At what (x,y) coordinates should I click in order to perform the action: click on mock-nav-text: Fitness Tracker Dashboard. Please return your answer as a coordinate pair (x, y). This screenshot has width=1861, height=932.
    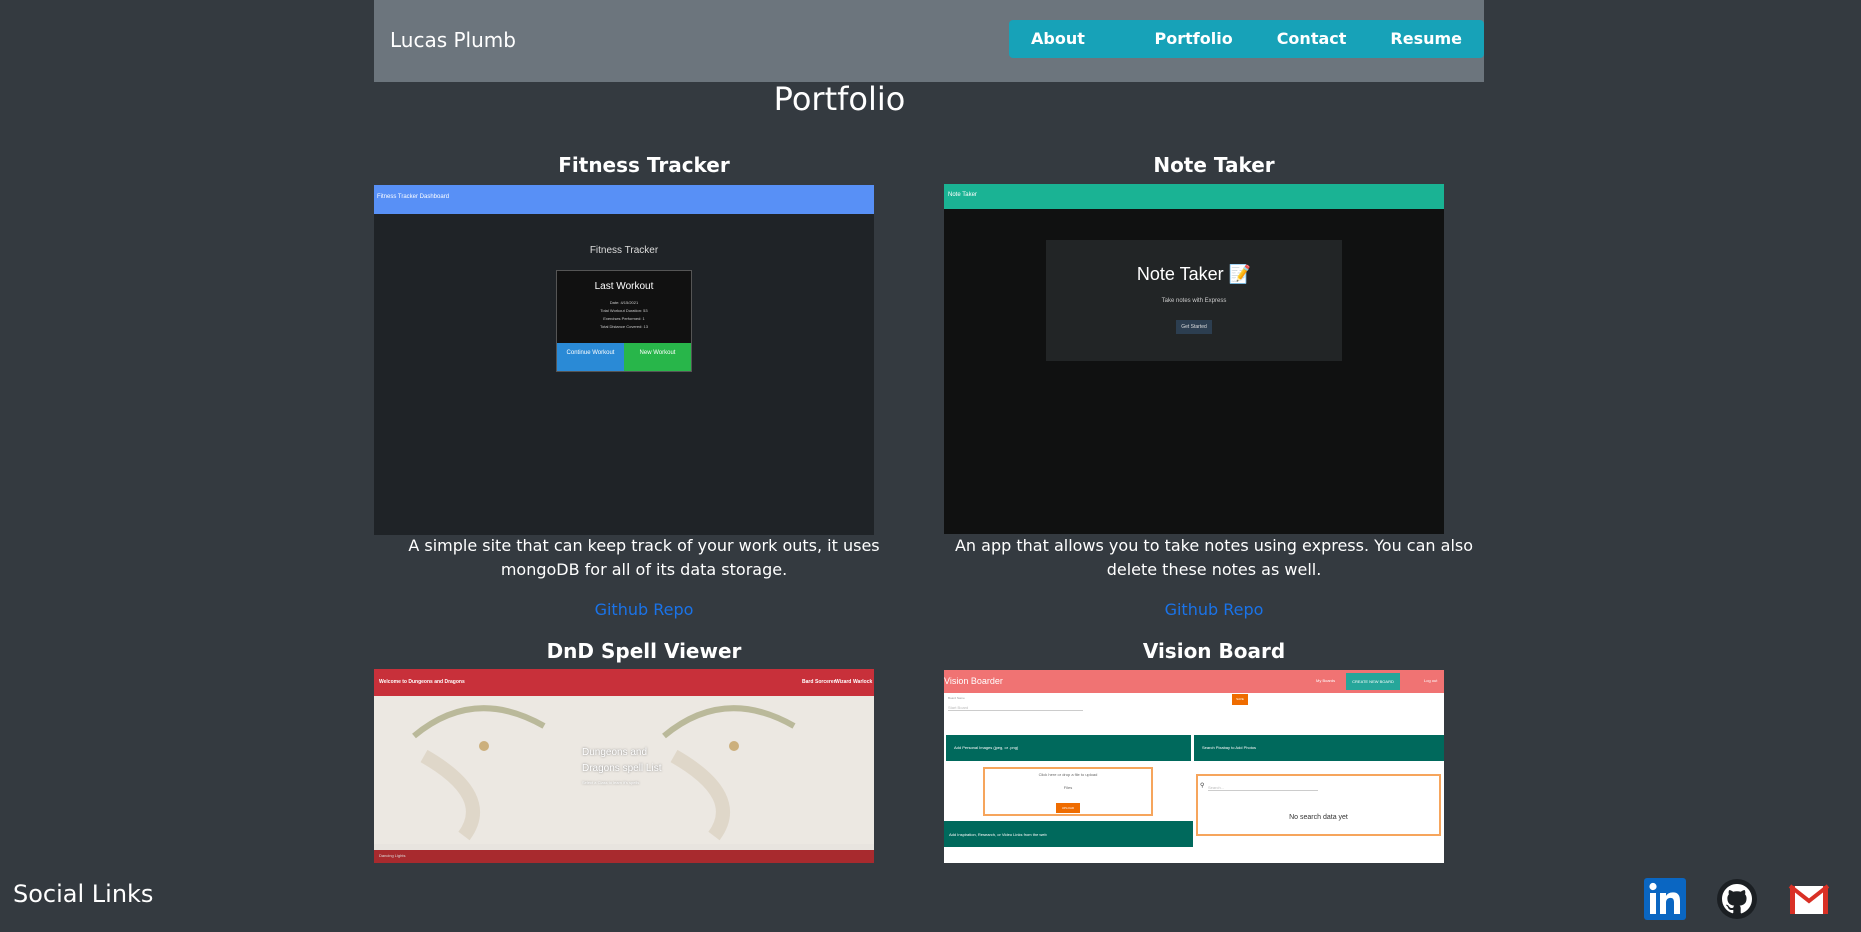
    Looking at the image, I should click on (413, 197).